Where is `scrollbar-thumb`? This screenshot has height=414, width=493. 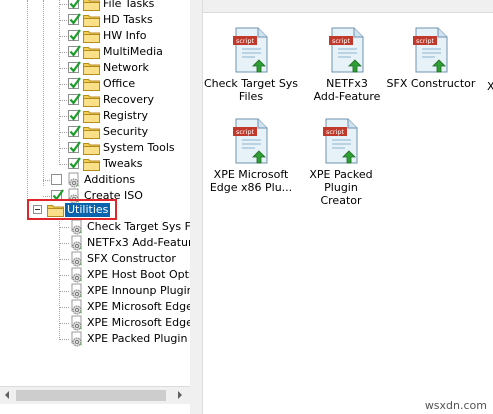
scrollbar-thumb is located at coordinates (91, 395).